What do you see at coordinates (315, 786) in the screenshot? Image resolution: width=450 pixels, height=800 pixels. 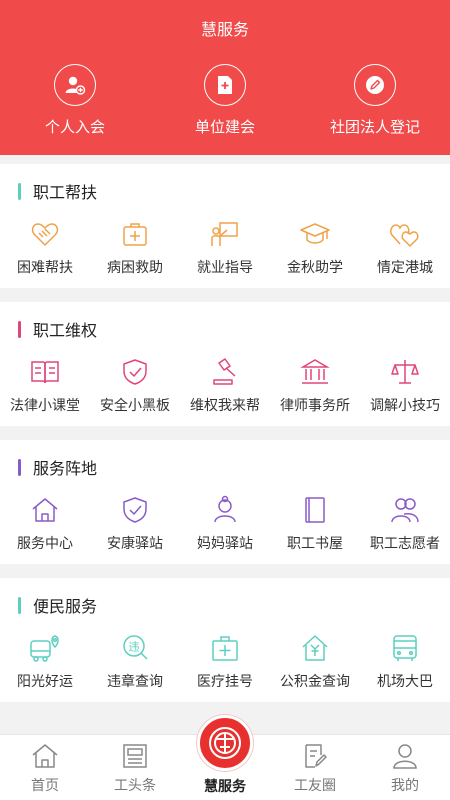 I see `tab-label: 工友圈` at bounding box center [315, 786].